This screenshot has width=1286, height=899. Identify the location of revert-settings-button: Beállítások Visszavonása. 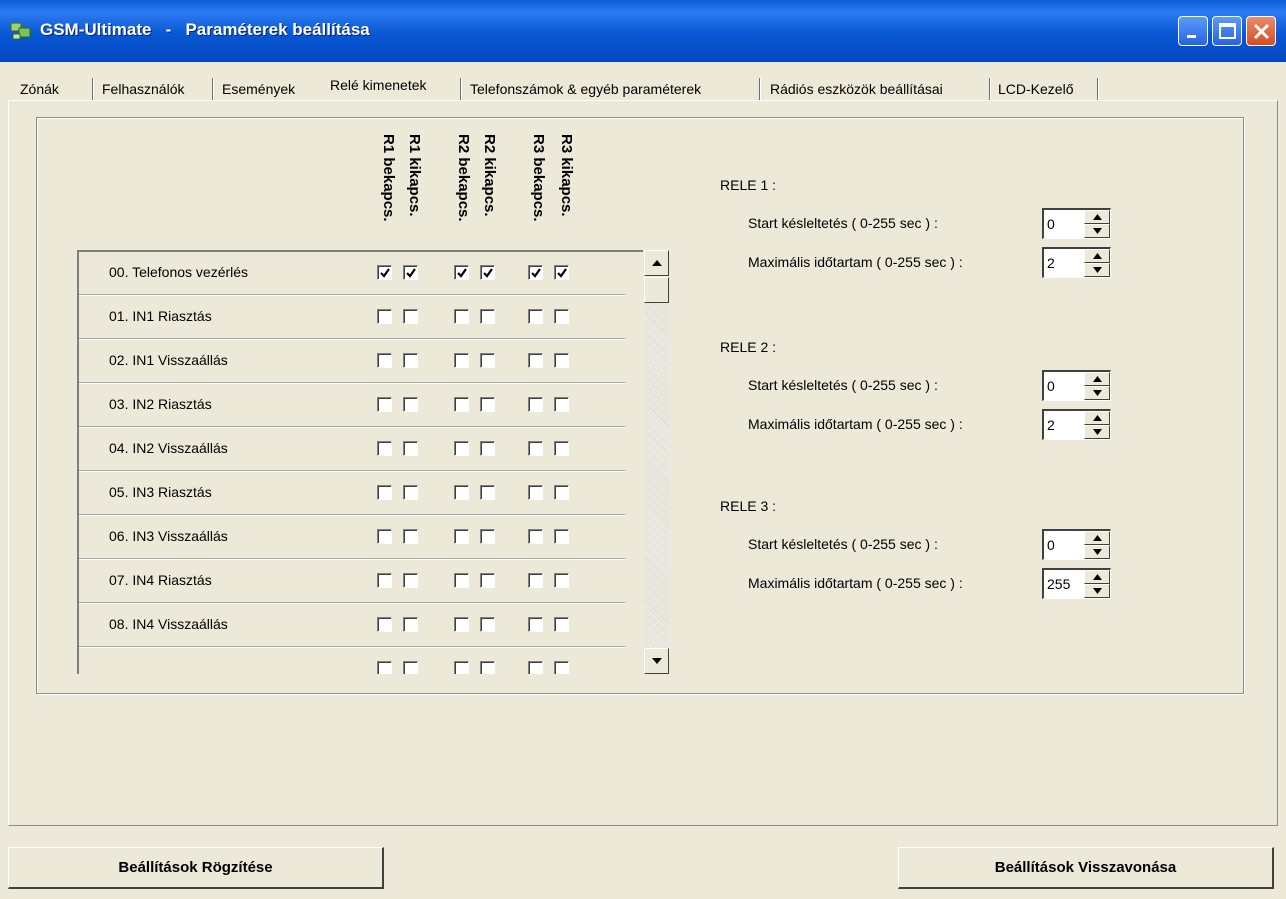
(1086, 868).